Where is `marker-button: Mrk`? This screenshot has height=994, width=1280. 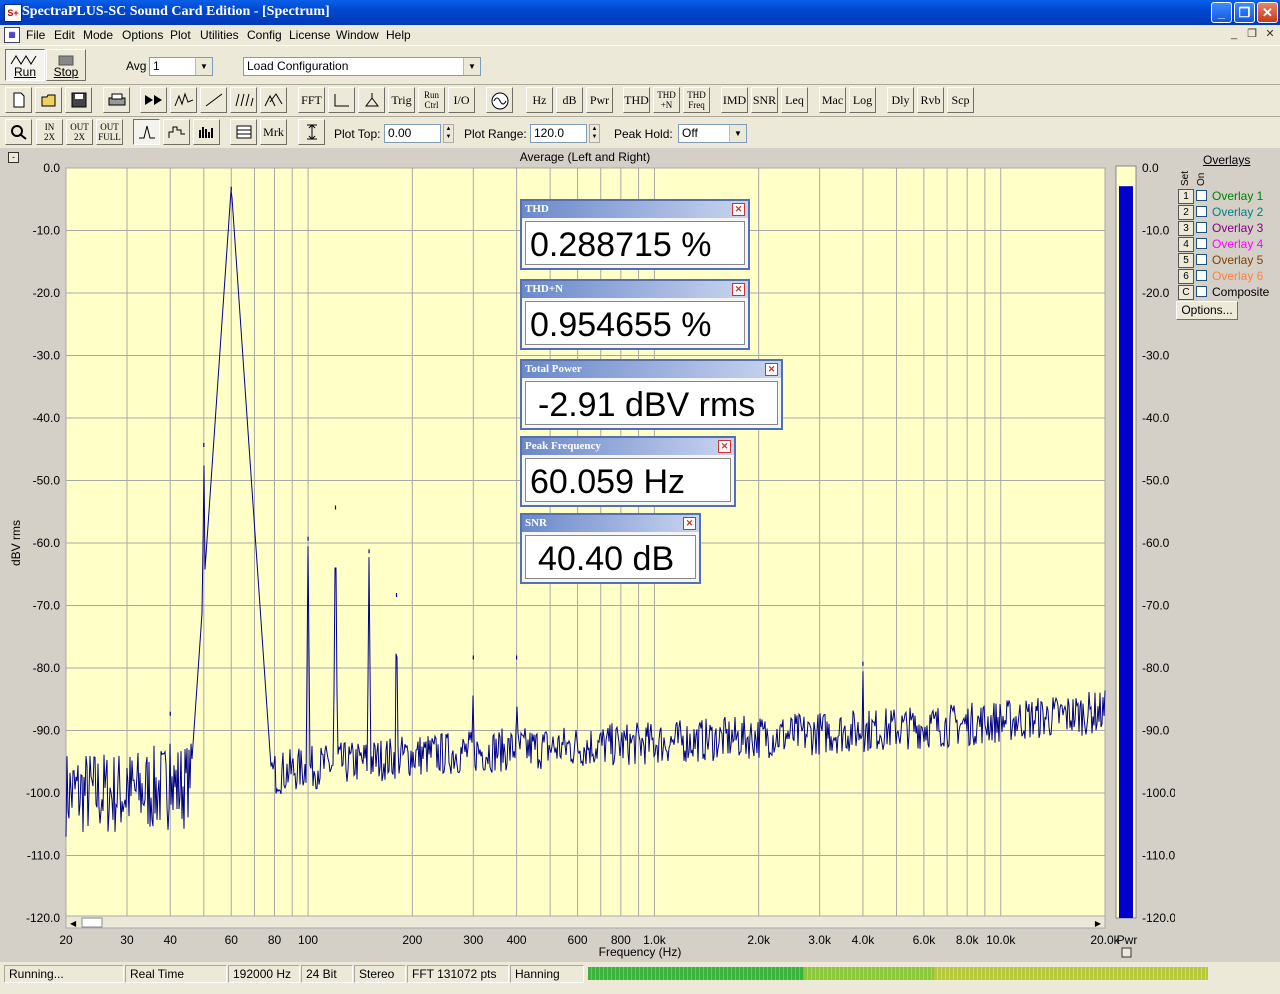 marker-button: Mrk is located at coordinates (273, 132).